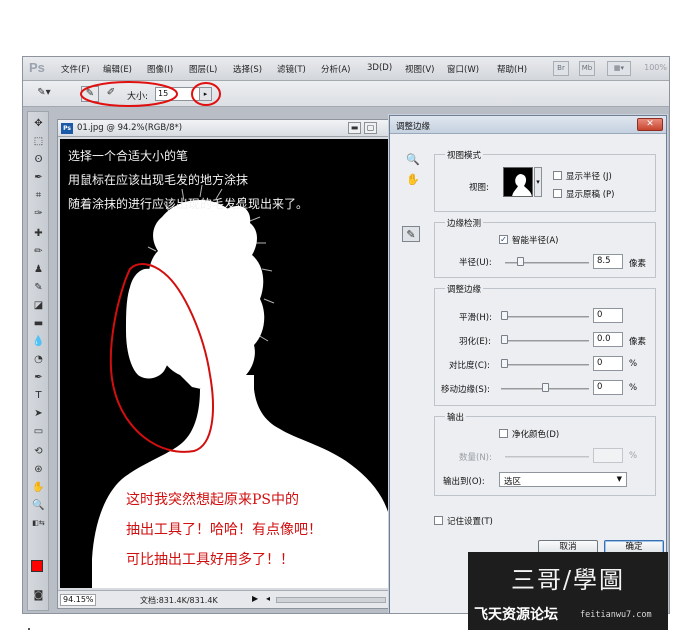 This screenshot has height=636, width=684. I want to click on smooth-slider, so click(545, 317).